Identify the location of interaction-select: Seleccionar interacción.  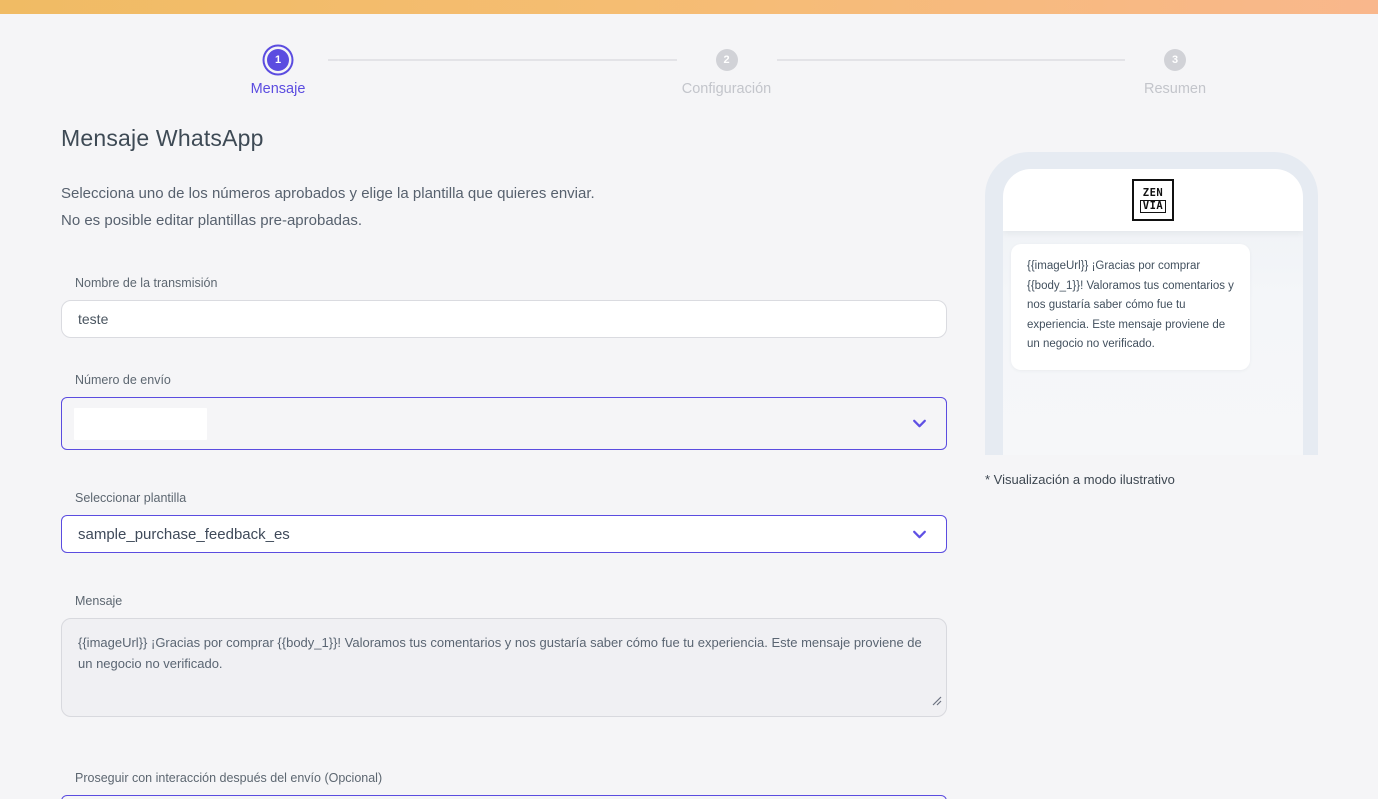
(504, 797).